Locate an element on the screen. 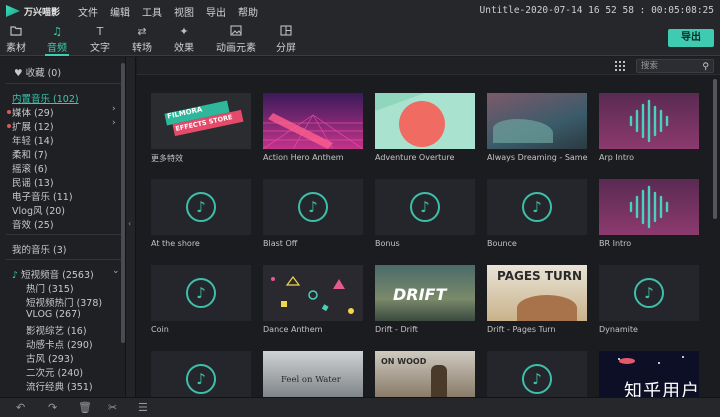 The width and height of the screenshot is (720, 417). thumb-br-intro is located at coordinates (649, 207).